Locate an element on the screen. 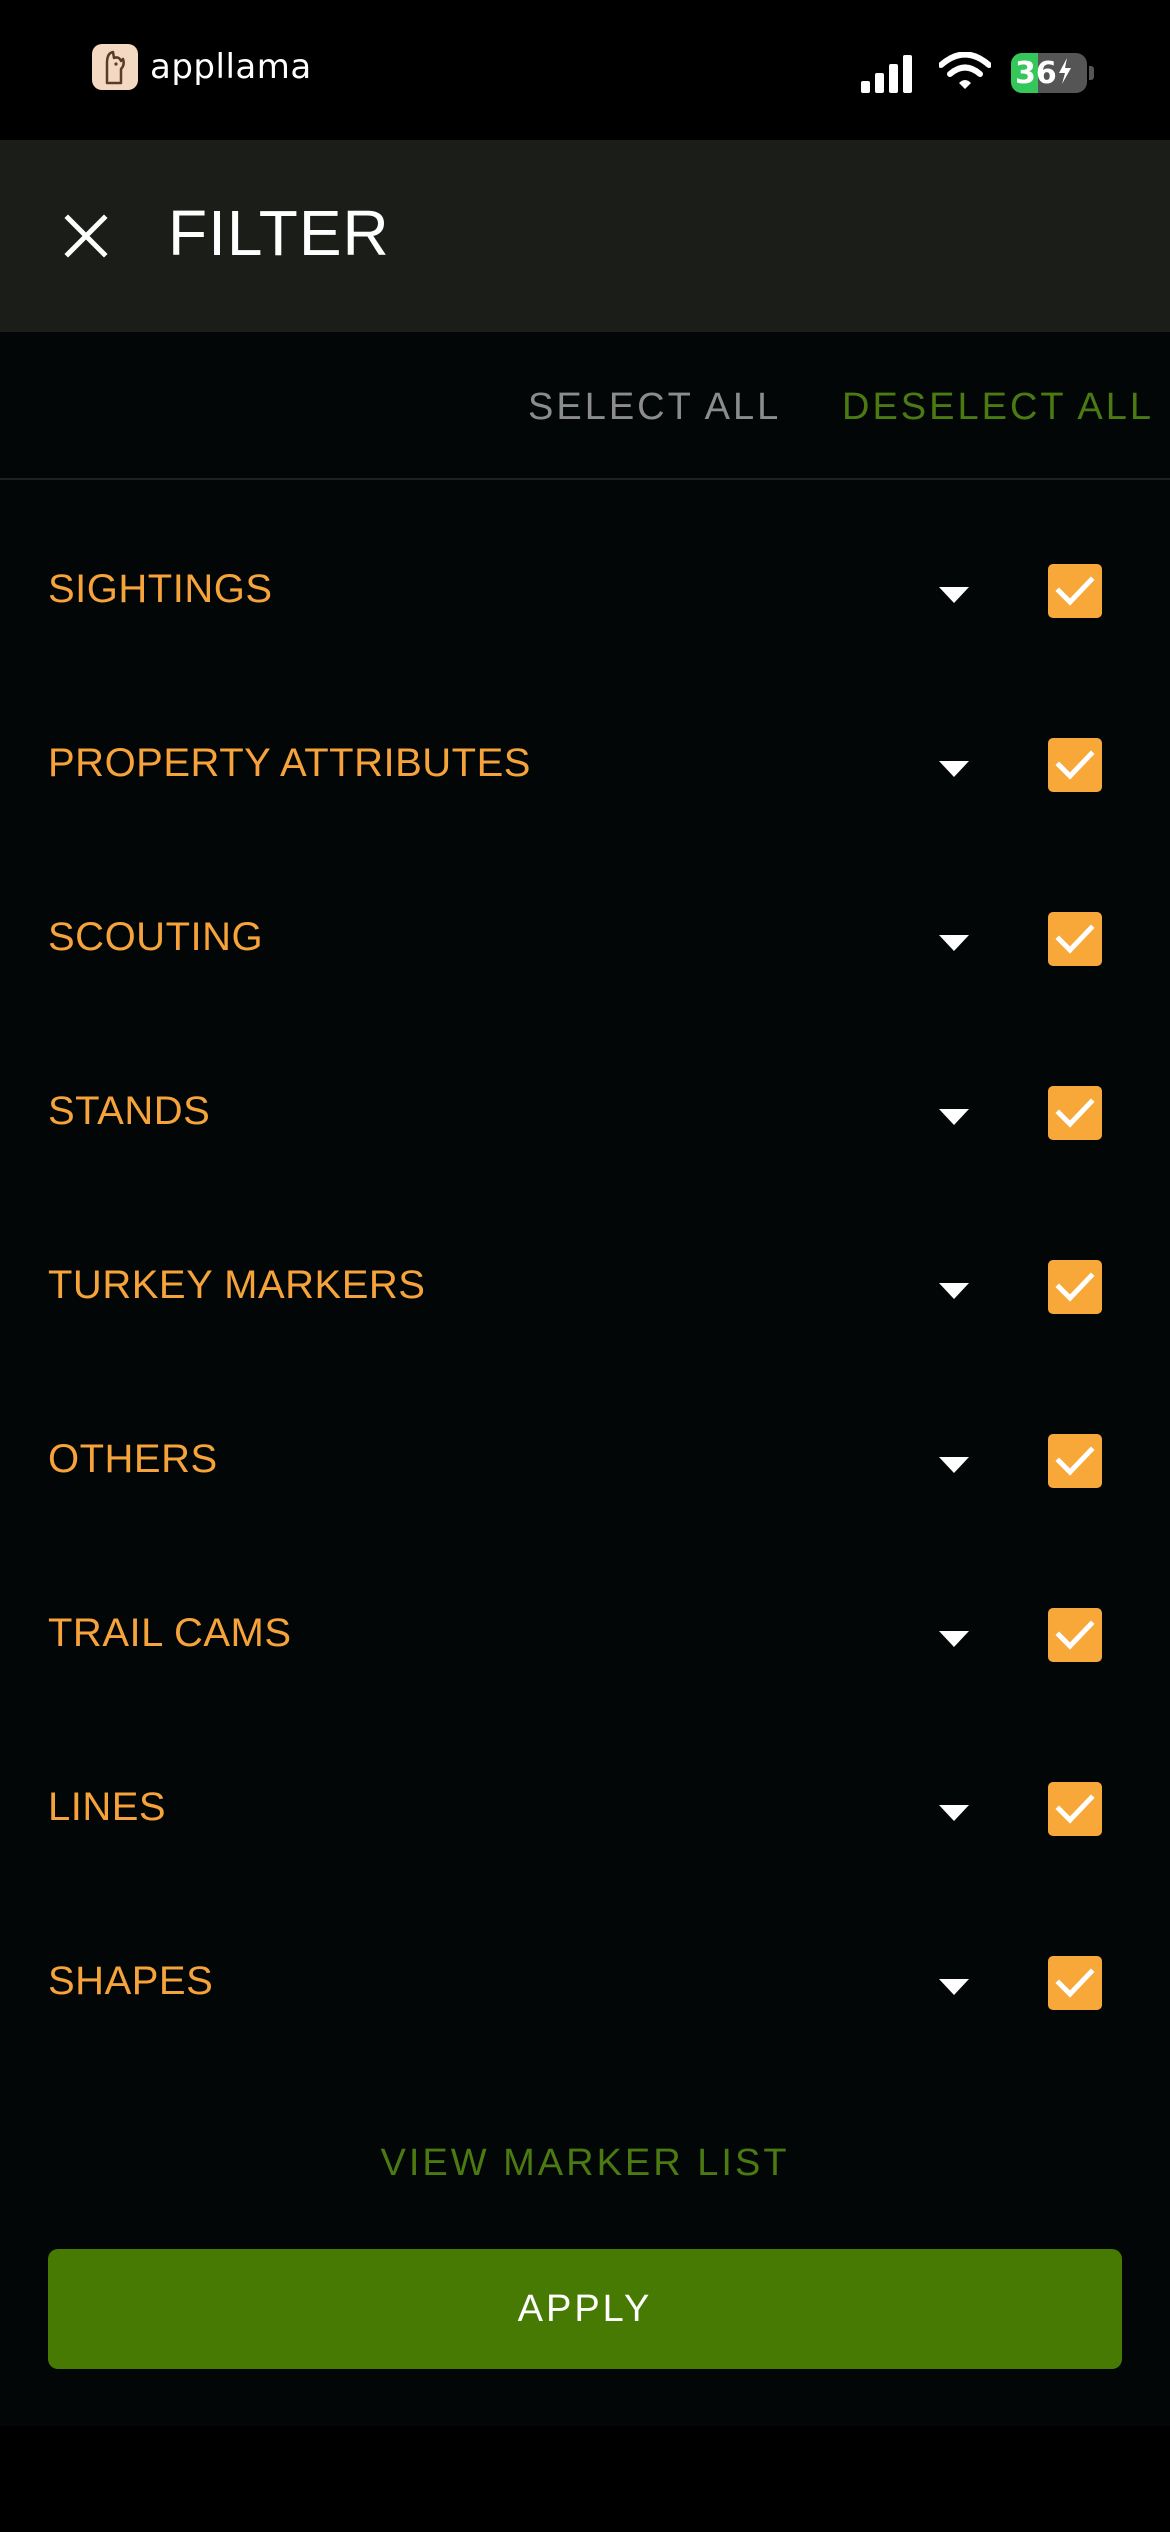 The width and height of the screenshot is (1170, 2532). battery-charging-icon: 36 is located at coordinates (1049, 73).